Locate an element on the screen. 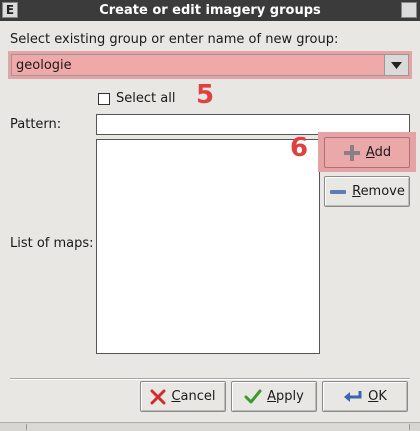 This screenshot has height=431, width=420. chevron-down-icon is located at coordinates (396, 65).